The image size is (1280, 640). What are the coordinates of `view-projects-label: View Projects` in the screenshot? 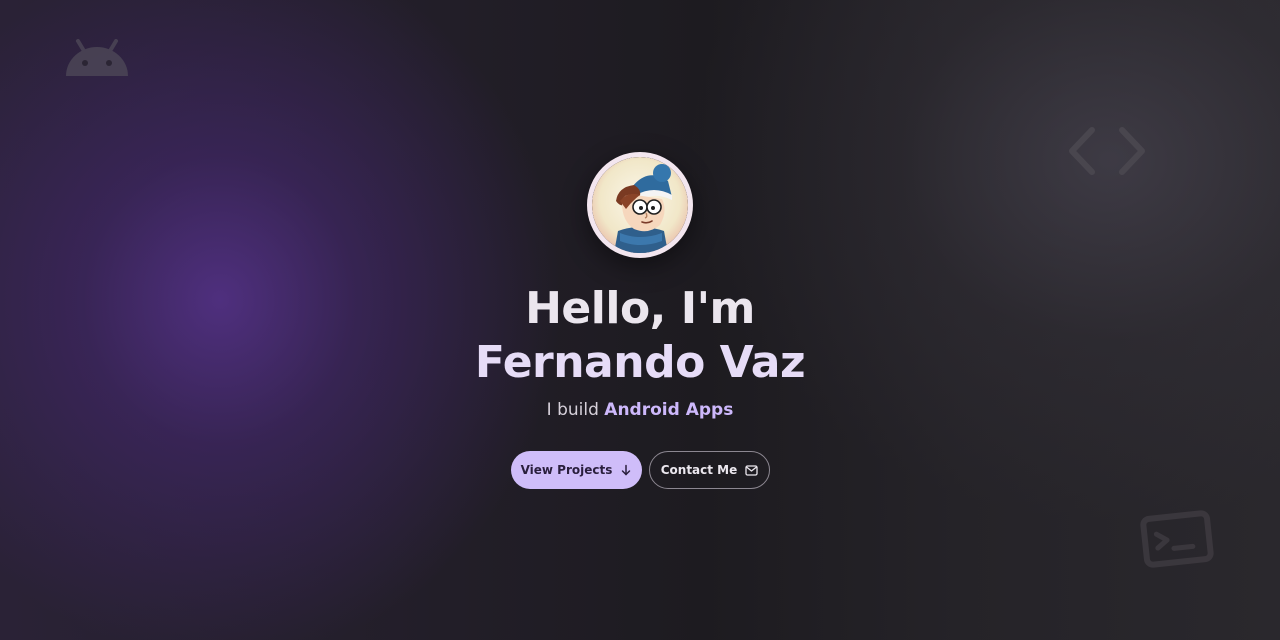 It's located at (566, 470).